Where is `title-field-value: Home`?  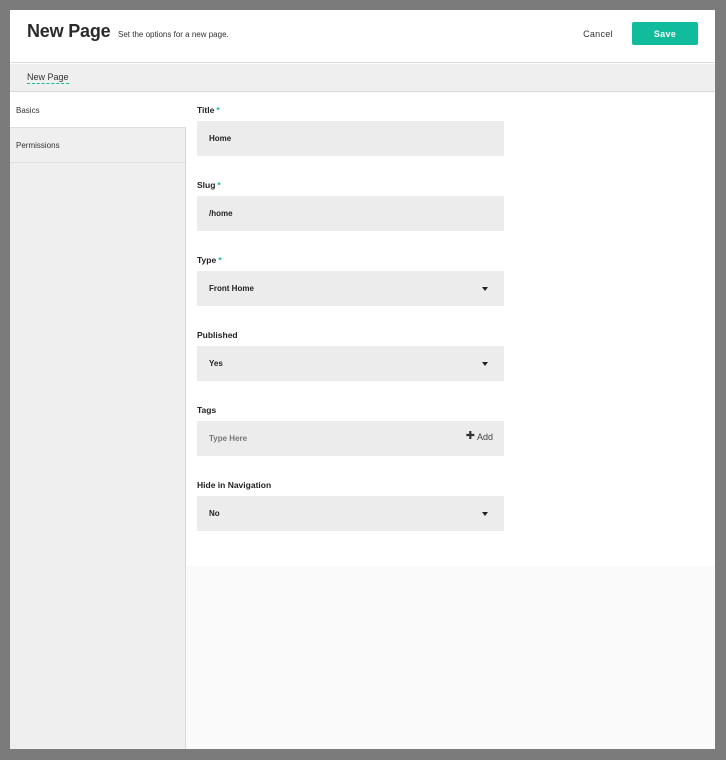
title-field-value: Home is located at coordinates (220, 138).